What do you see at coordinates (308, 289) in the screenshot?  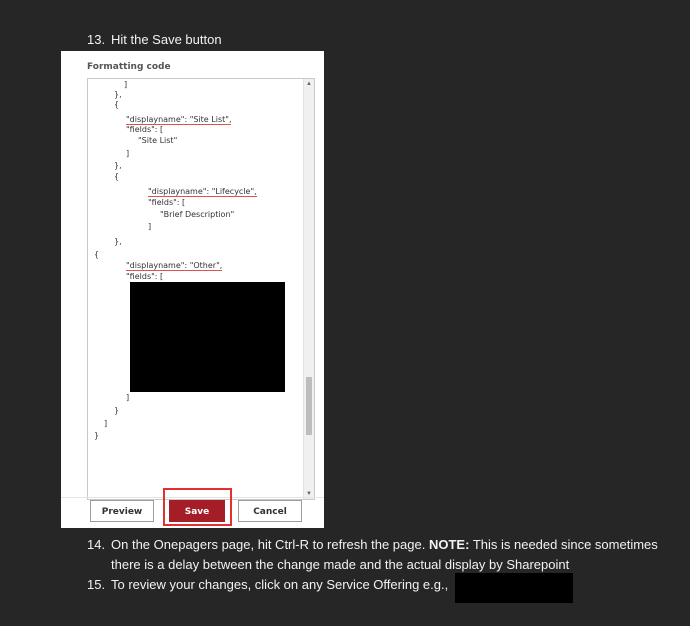 I see `editor-scrollbar: ▲ ▼` at bounding box center [308, 289].